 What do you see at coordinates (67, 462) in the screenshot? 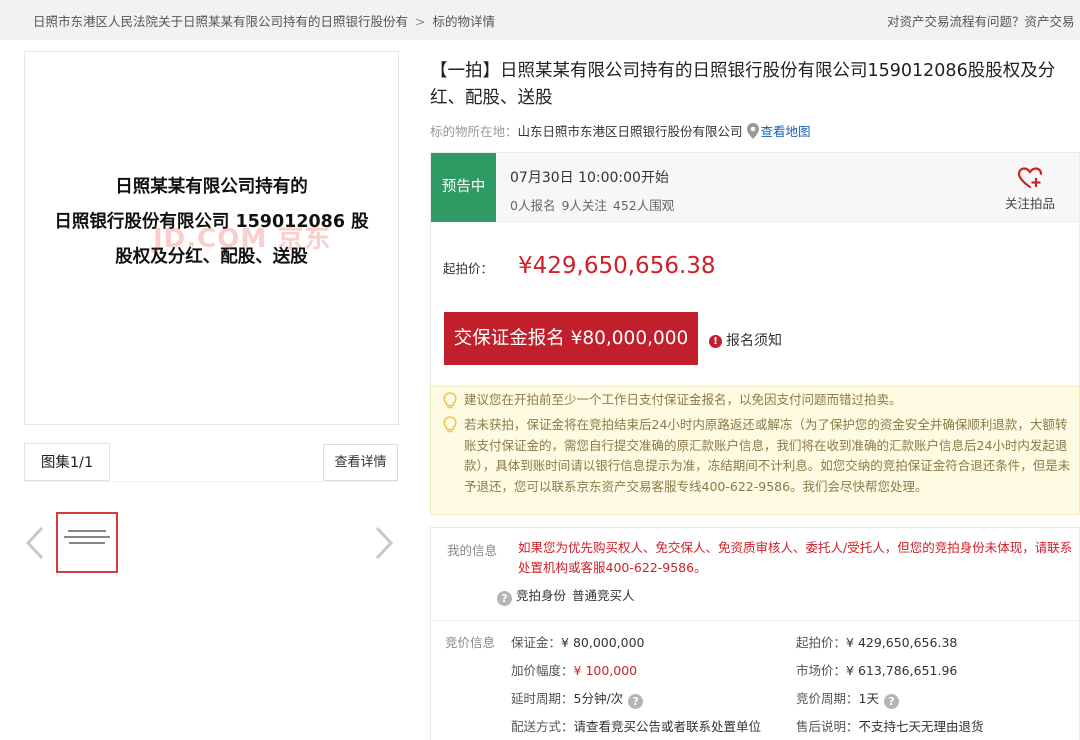
I see `gallery-tab: 图集1/1` at bounding box center [67, 462].